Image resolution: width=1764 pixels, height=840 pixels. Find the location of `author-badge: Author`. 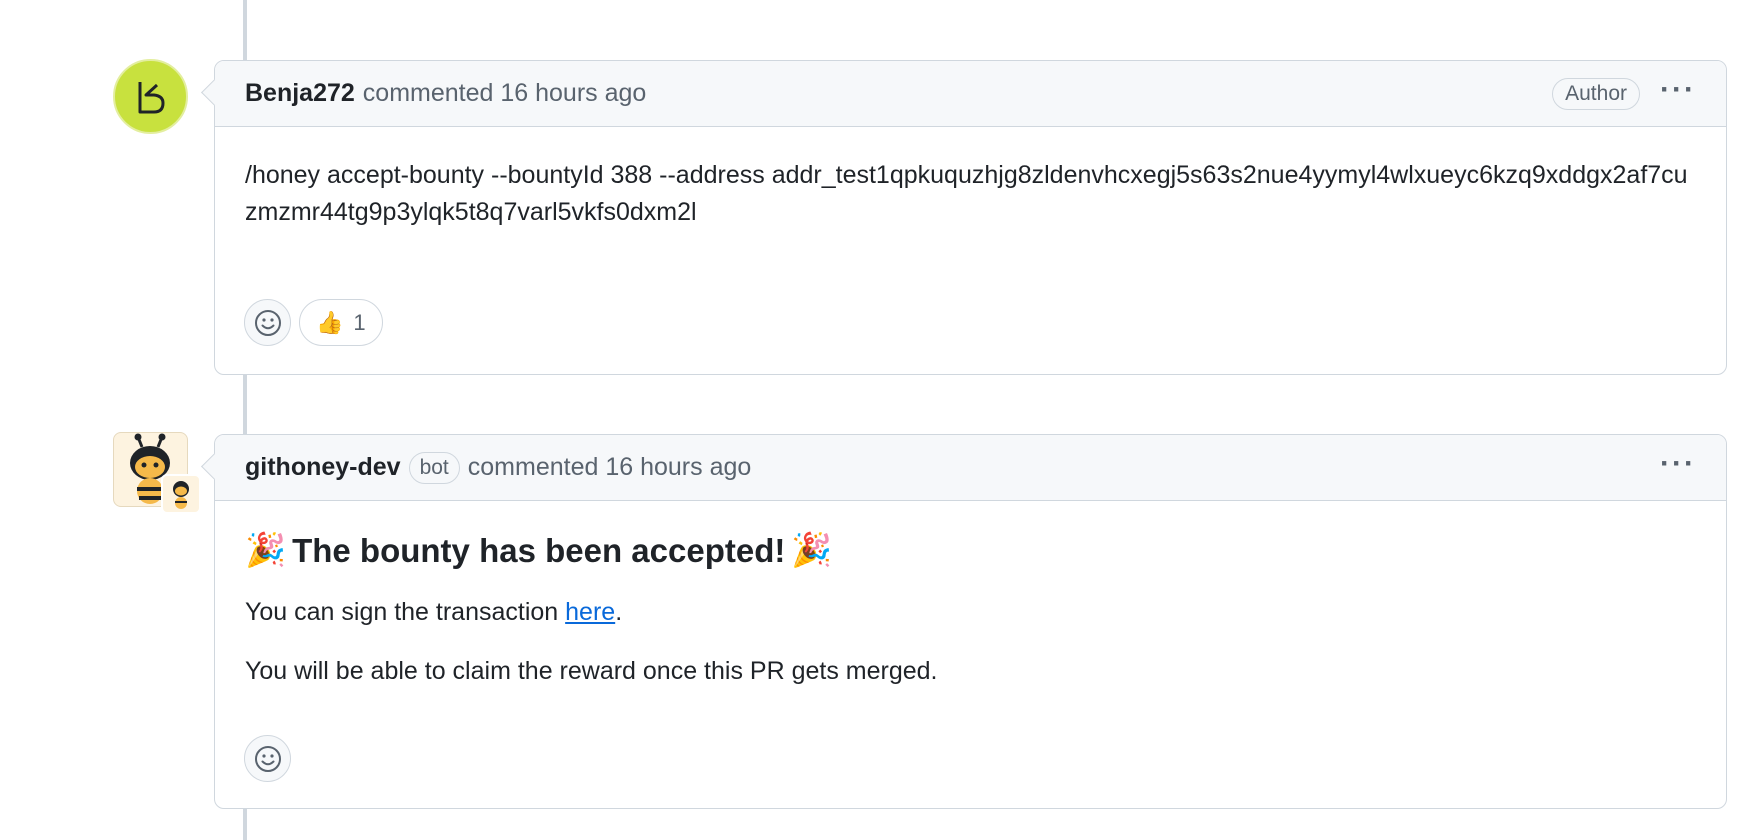

author-badge: Author is located at coordinates (1596, 94).